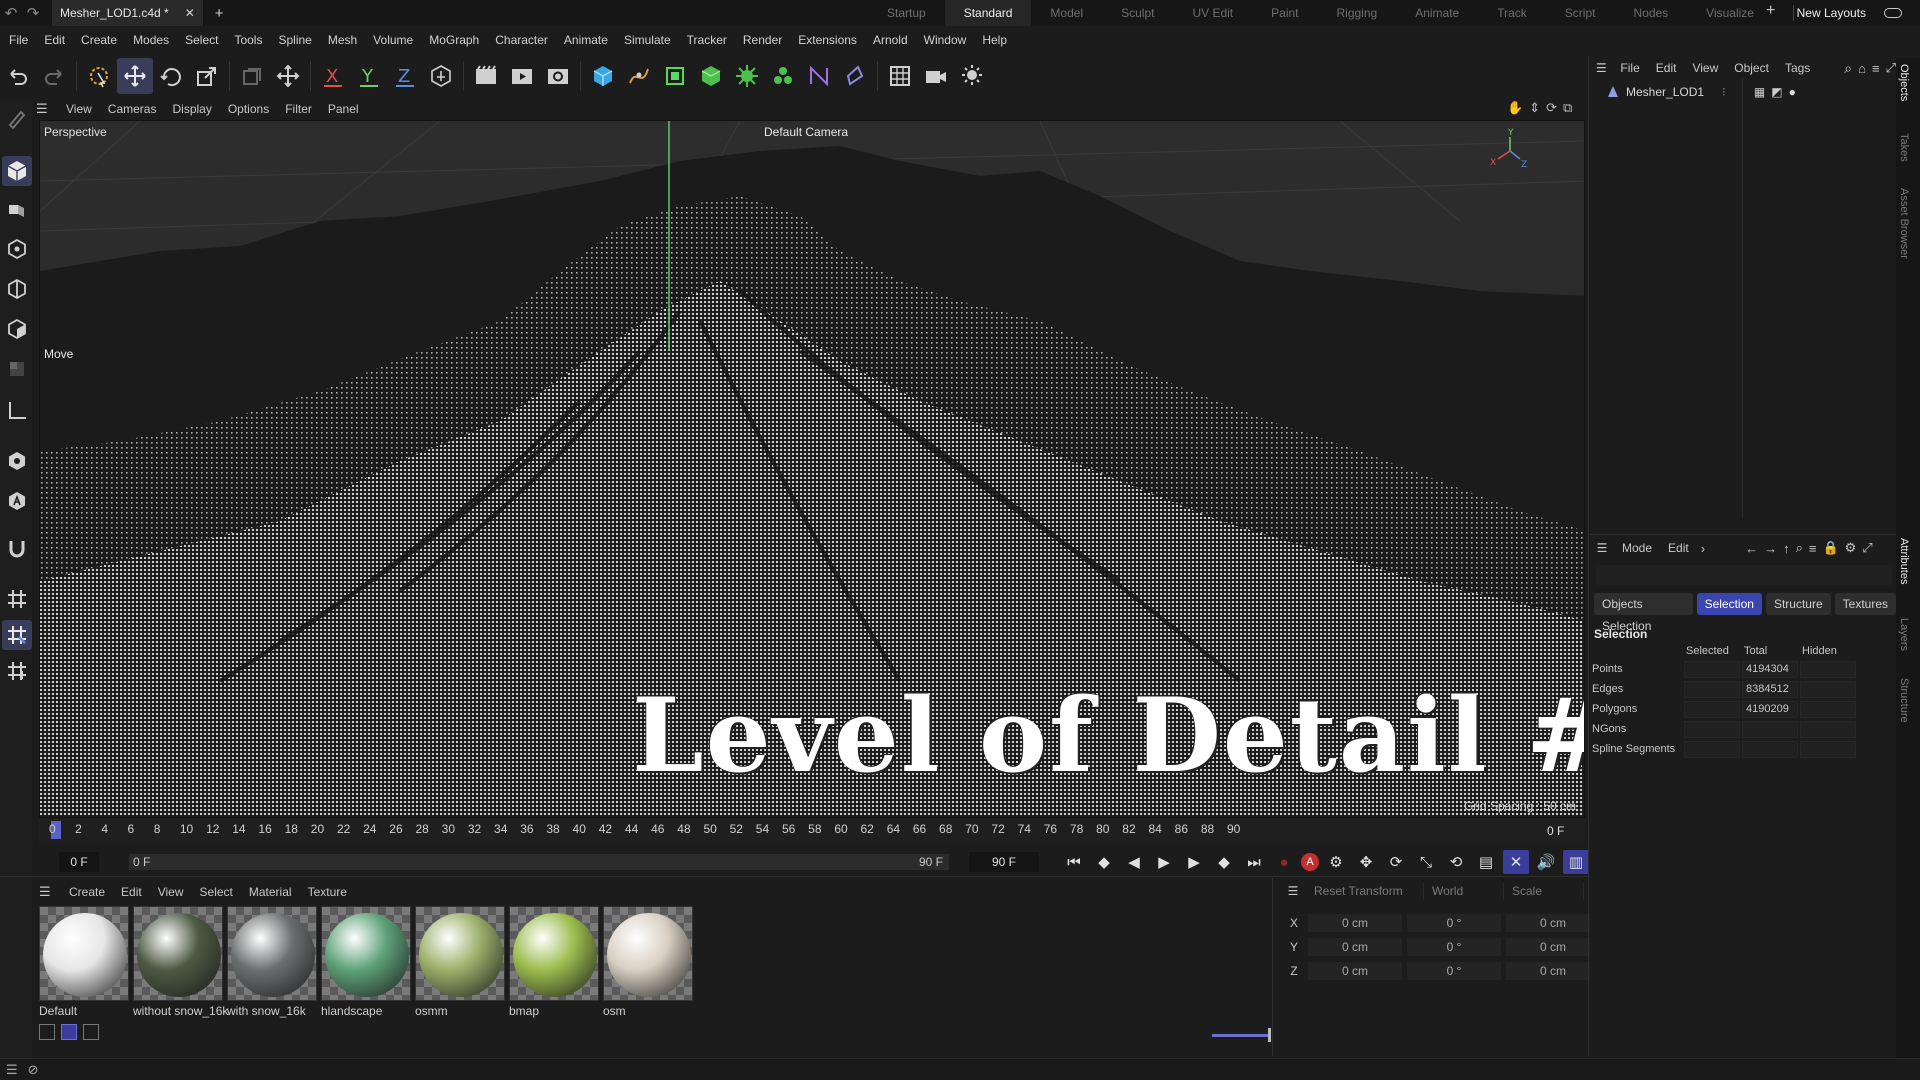  Describe the element at coordinates (1365, 891) in the screenshot. I see `reset-transform-button: Reset Transform` at that location.